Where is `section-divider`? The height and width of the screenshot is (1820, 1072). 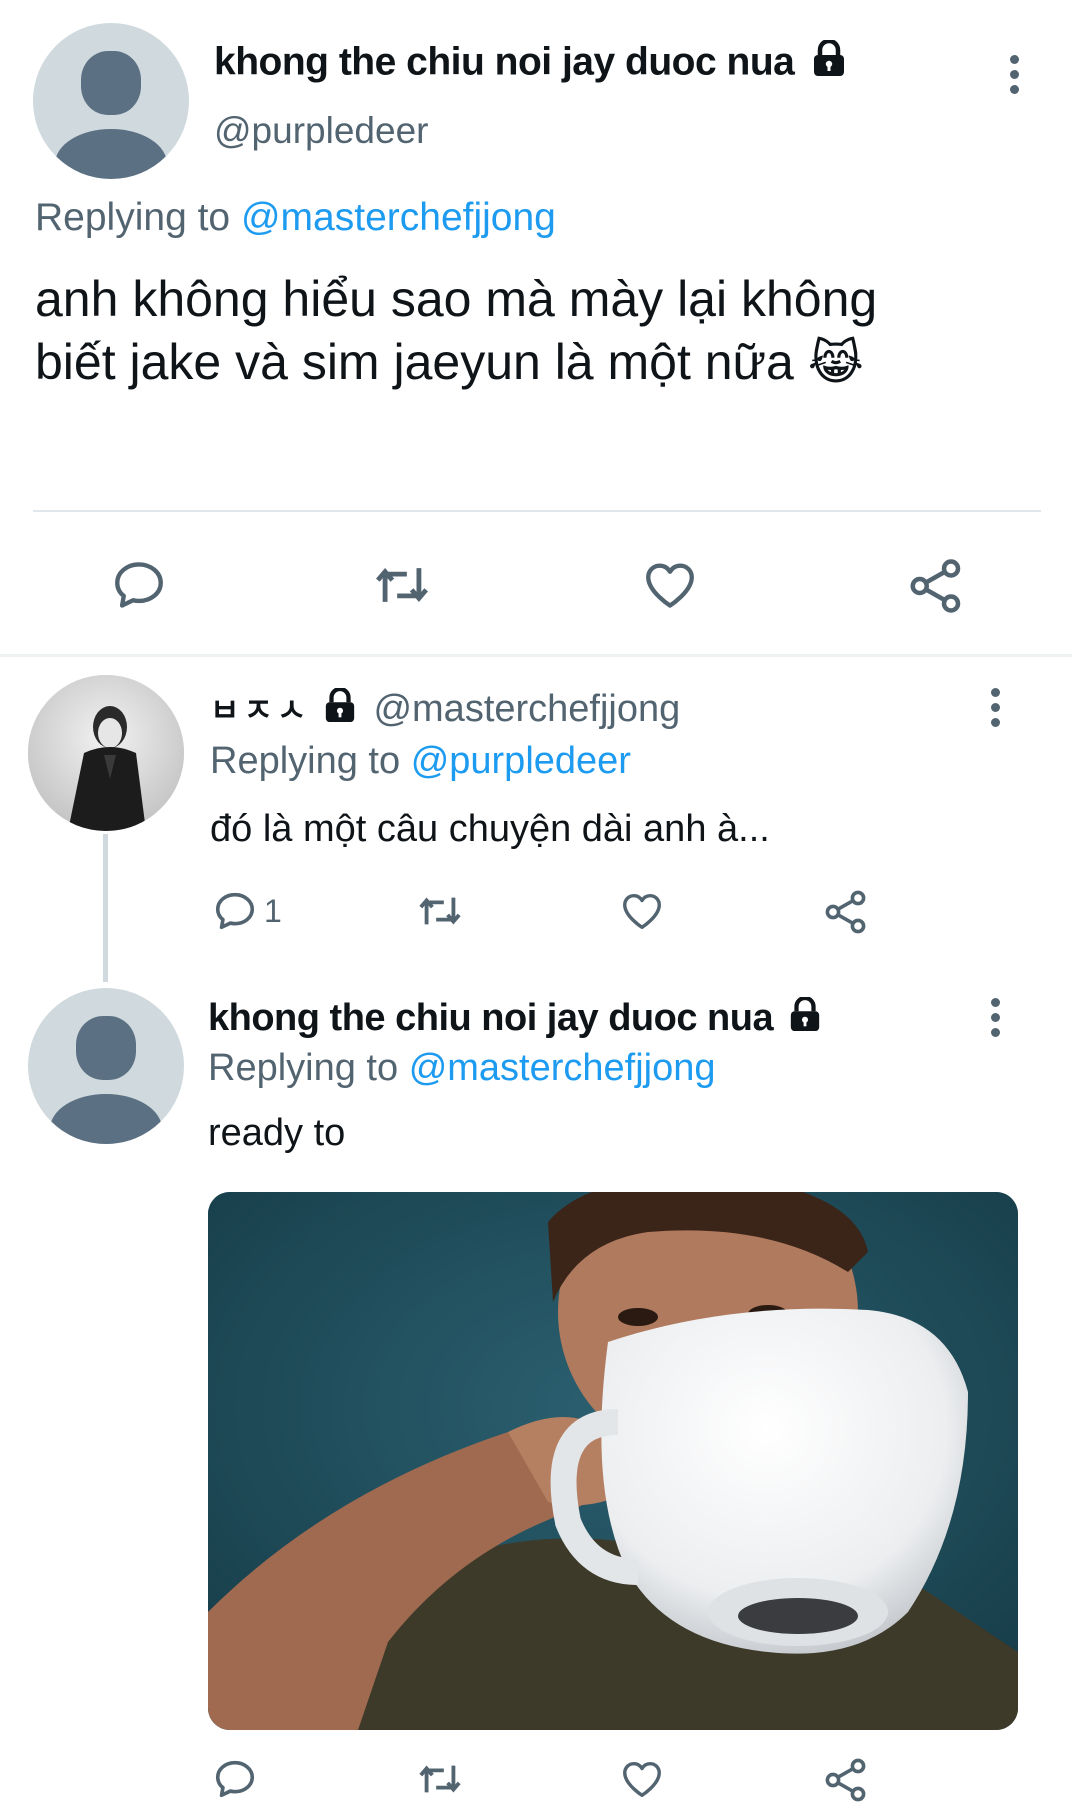
section-divider is located at coordinates (536, 655).